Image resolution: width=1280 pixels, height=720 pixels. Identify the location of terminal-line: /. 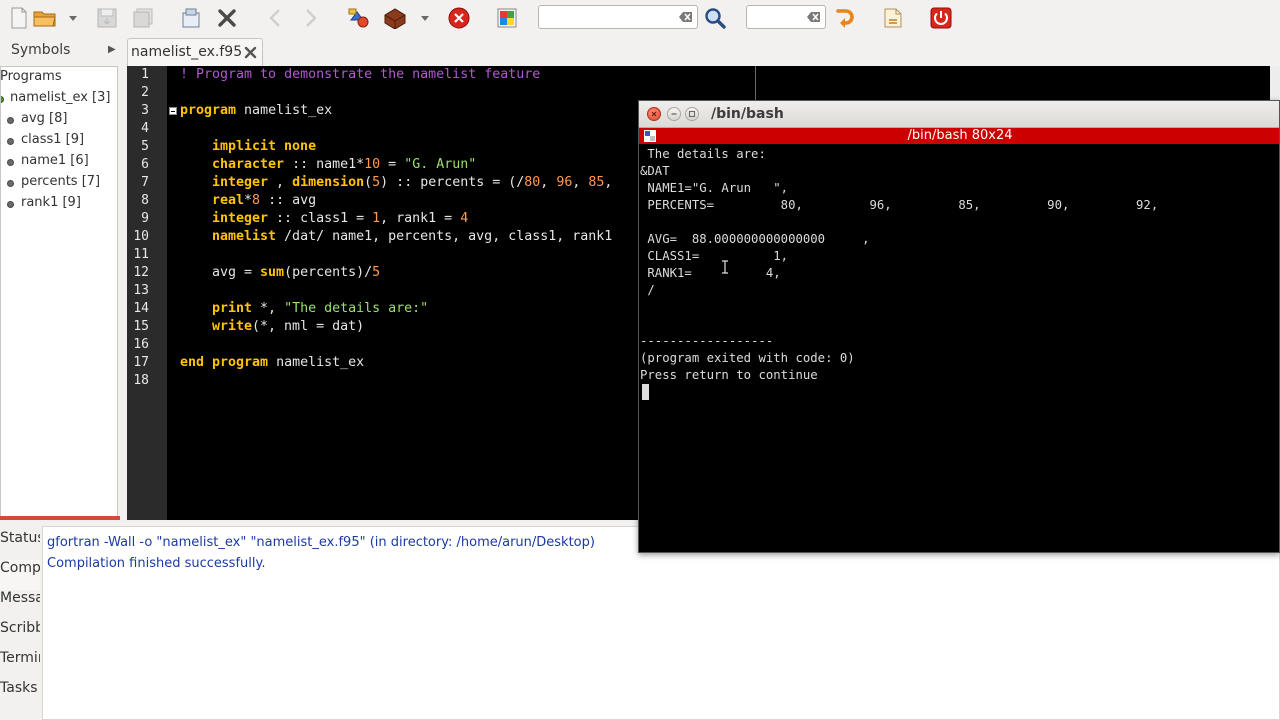
(647, 290).